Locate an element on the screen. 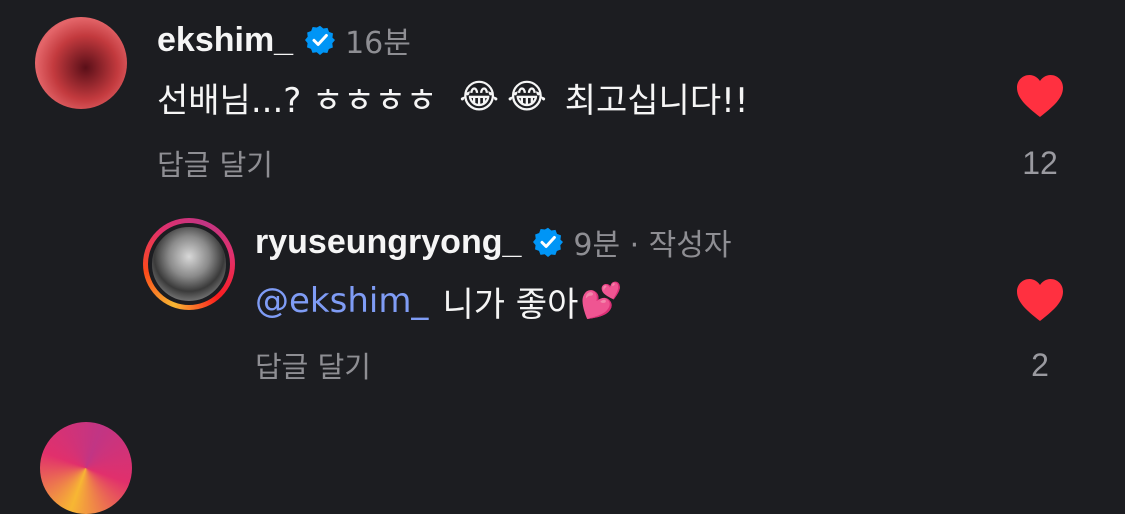 The height and width of the screenshot is (514, 1125). comment-time: 16분 is located at coordinates (378, 43).